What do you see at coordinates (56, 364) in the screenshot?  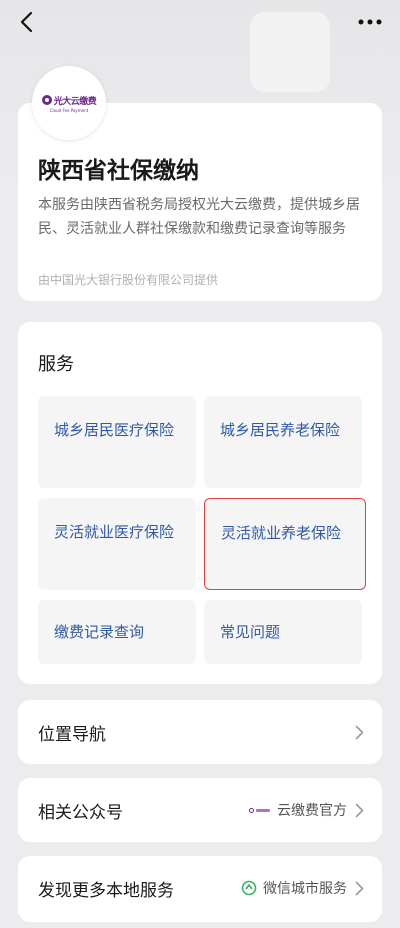 I see `services-title: 服务` at bounding box center [56, 364].